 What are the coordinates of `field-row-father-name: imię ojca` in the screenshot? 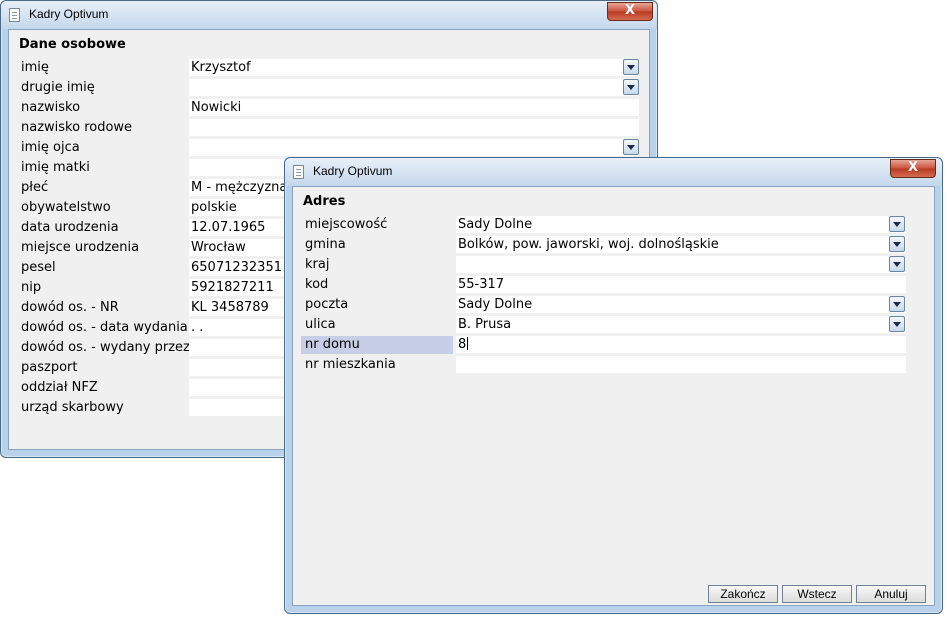 It's located at (329, 148).